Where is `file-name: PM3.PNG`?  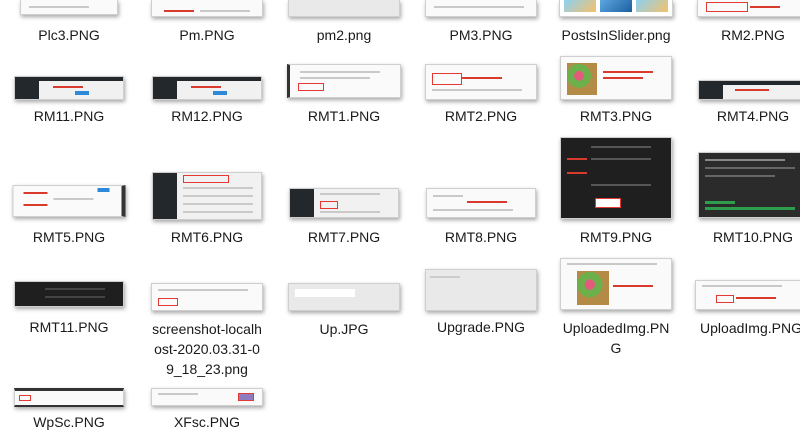
file-name: PM3.PNG is located at coordinates (481, 35).